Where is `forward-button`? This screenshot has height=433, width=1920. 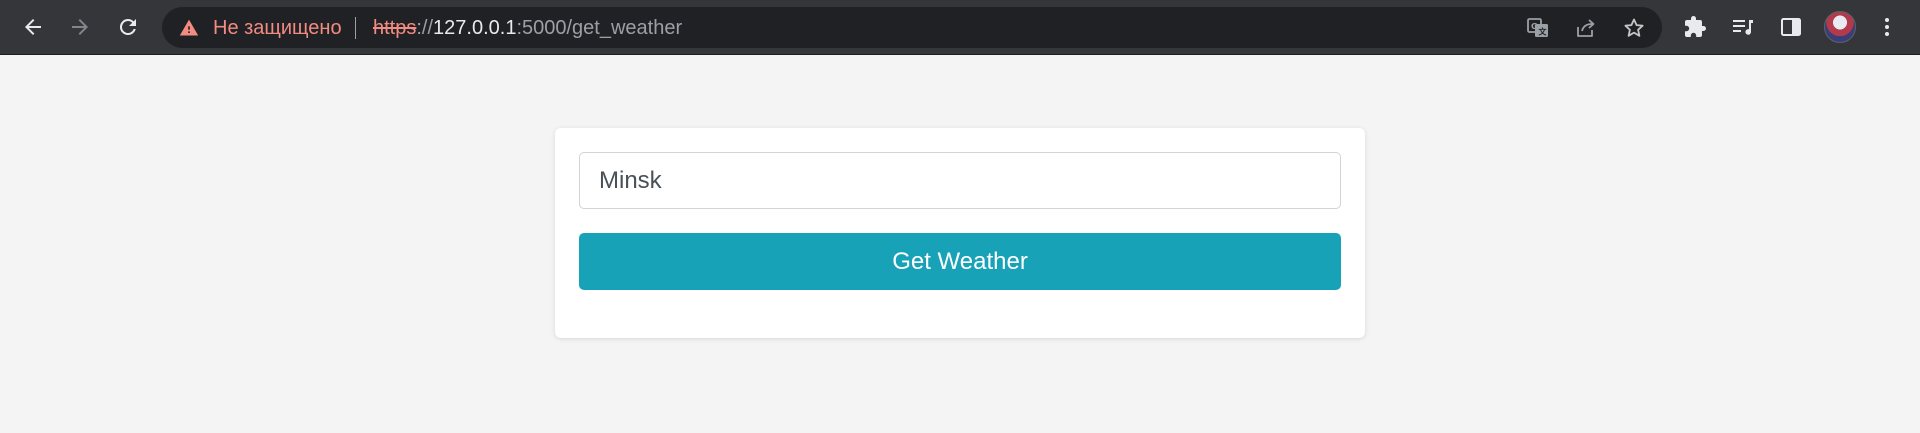
forward-button is located at coordinates (80, 27).